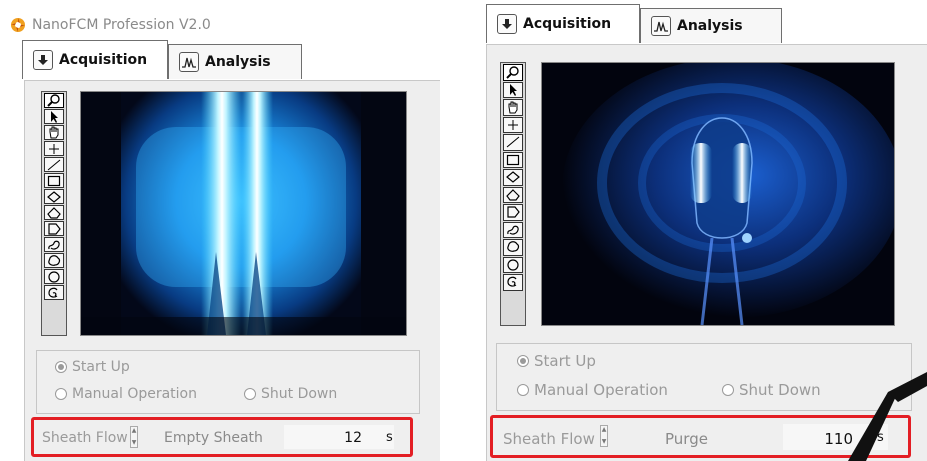  I want to click on hand-pan-icon, so click(513, 107).